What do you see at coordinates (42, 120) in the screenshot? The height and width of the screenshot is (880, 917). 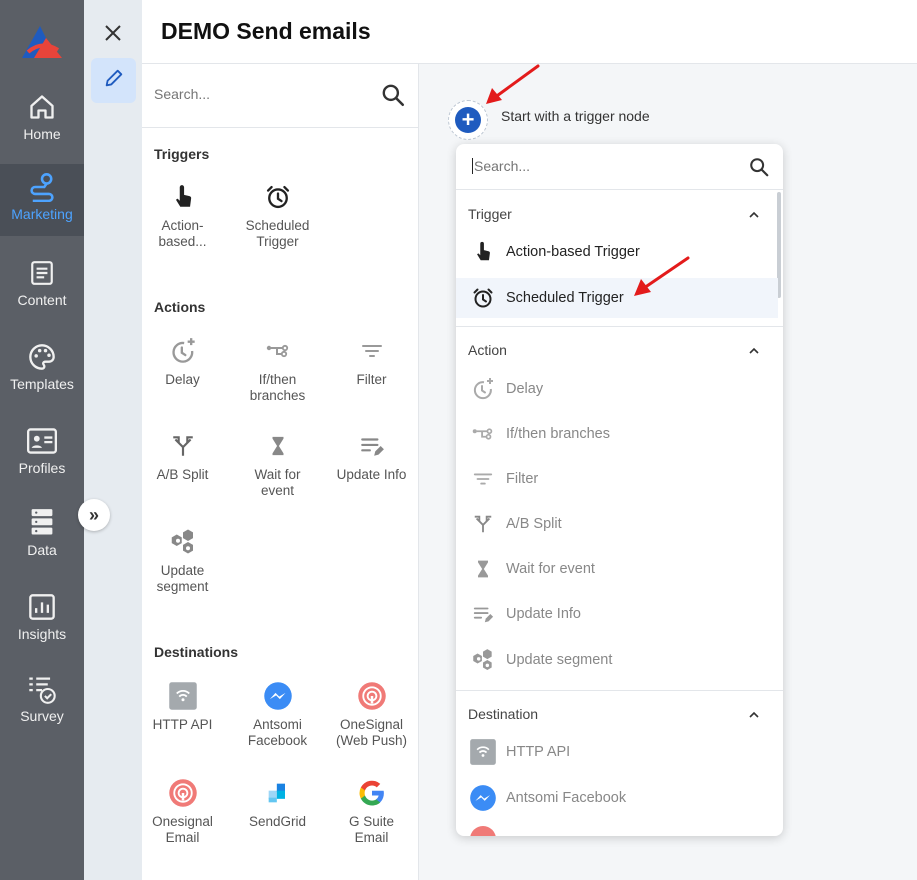 I see `nav-item-home: Home` at bounding box center [42, 120].